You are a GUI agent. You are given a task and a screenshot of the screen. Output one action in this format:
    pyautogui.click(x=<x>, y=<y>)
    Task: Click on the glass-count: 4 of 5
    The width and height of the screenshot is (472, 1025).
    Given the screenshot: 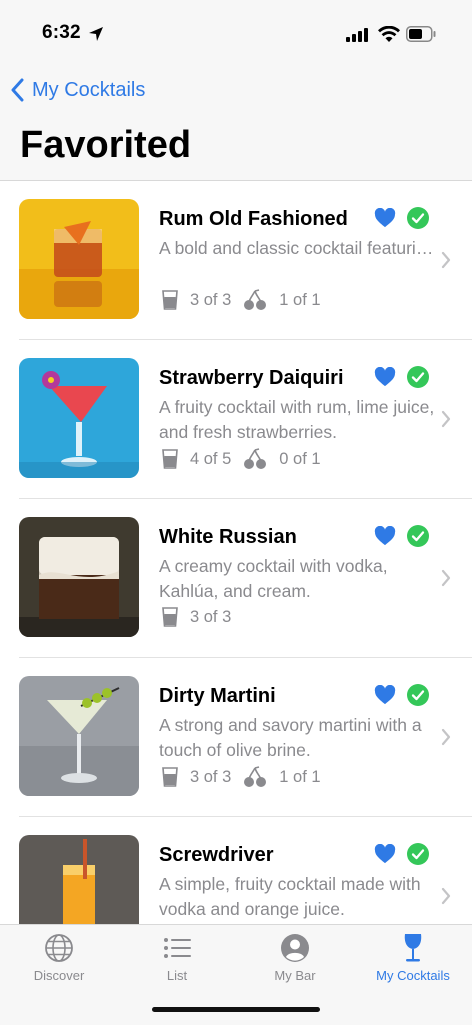 What is the action you would take?
    pyautogui.click(x=211, y=458)
    